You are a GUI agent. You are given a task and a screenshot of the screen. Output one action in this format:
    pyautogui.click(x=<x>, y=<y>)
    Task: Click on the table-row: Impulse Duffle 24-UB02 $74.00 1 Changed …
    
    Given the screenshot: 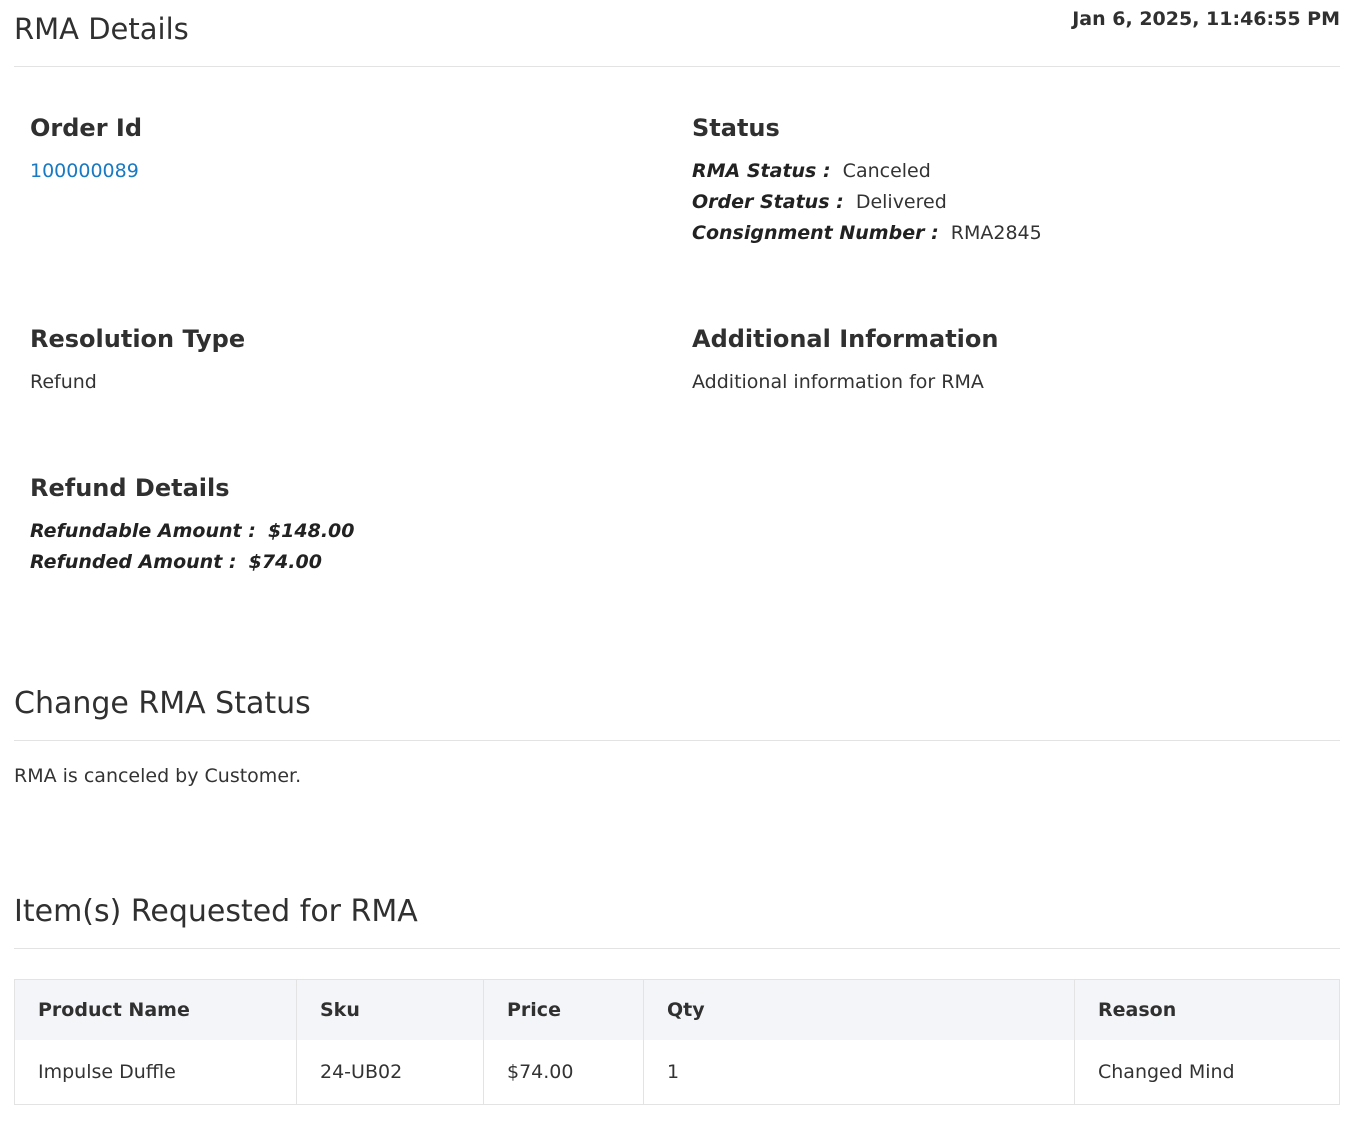 What is the action you would take?
    pyautogui.click(x=677, y=1072)
    